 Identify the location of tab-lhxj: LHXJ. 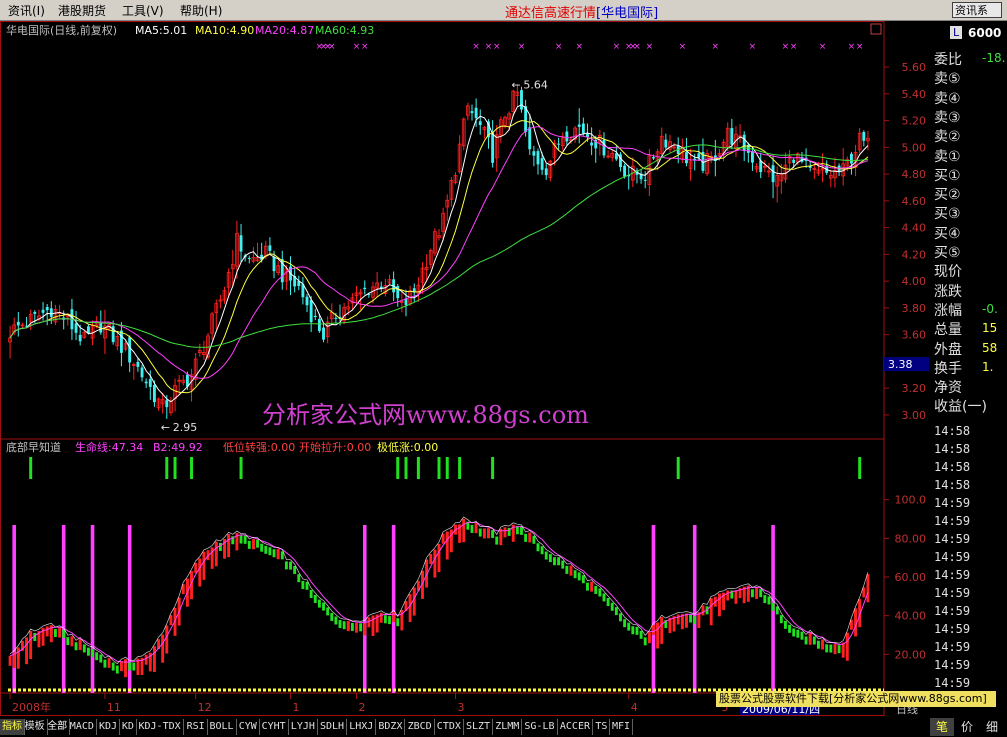
(362, 727).